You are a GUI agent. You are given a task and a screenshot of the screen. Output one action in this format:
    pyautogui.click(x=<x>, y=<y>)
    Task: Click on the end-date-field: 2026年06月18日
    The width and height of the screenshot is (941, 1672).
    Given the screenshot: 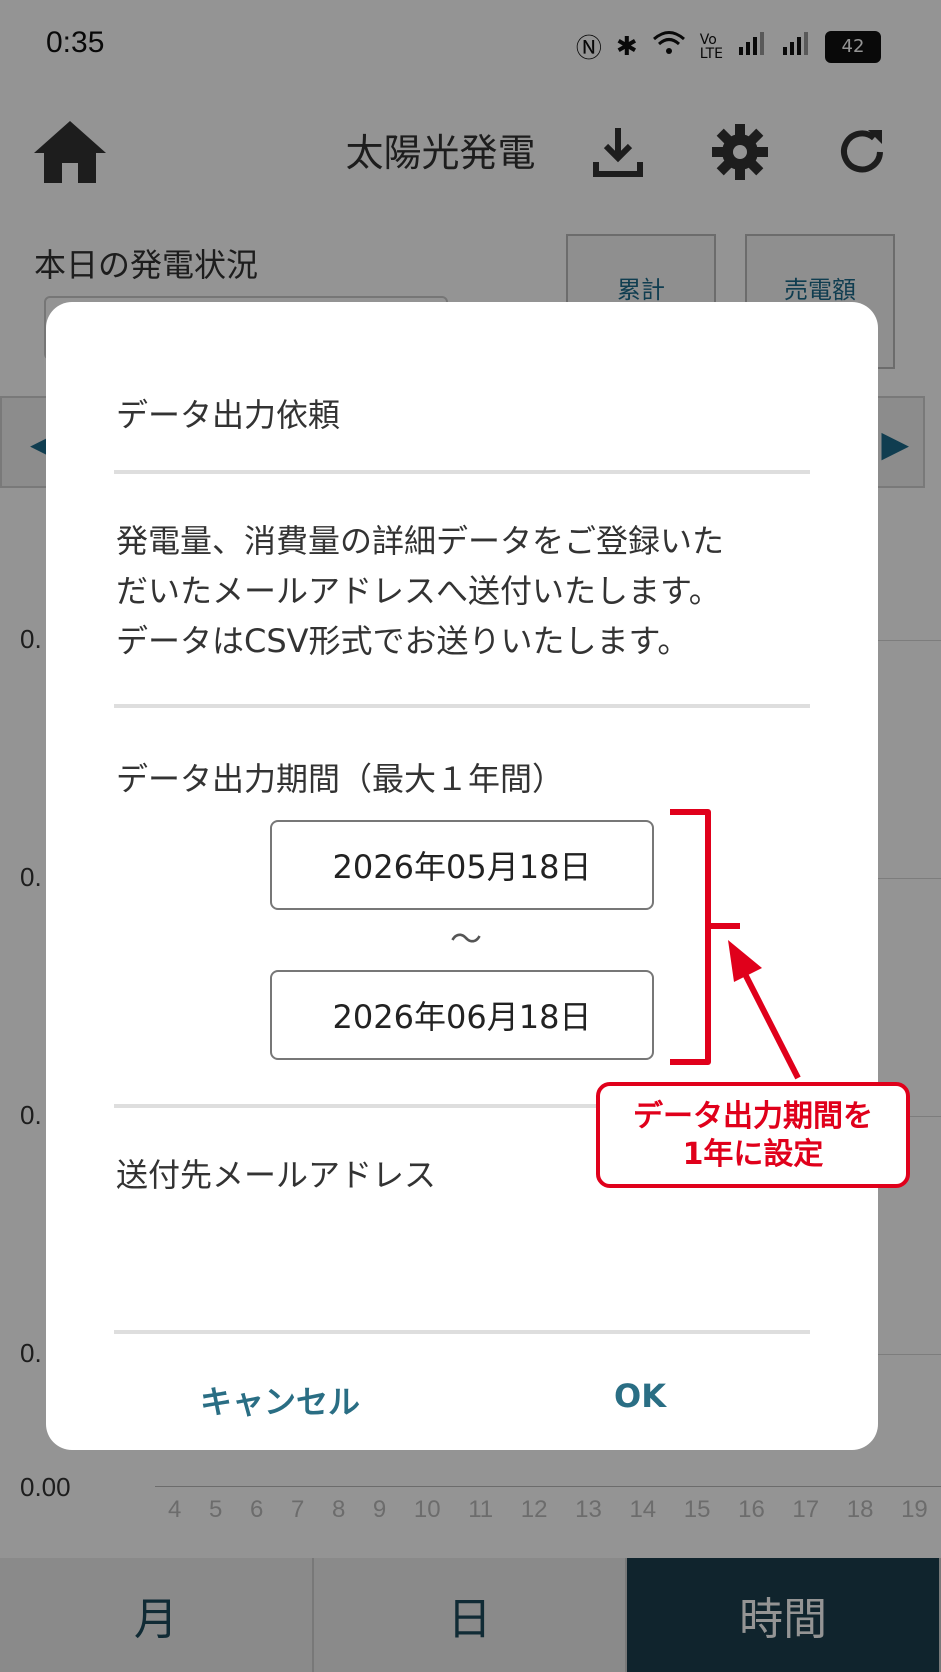 What is the action you would take?
    pyautogui.click(x=462, y=1015)
    